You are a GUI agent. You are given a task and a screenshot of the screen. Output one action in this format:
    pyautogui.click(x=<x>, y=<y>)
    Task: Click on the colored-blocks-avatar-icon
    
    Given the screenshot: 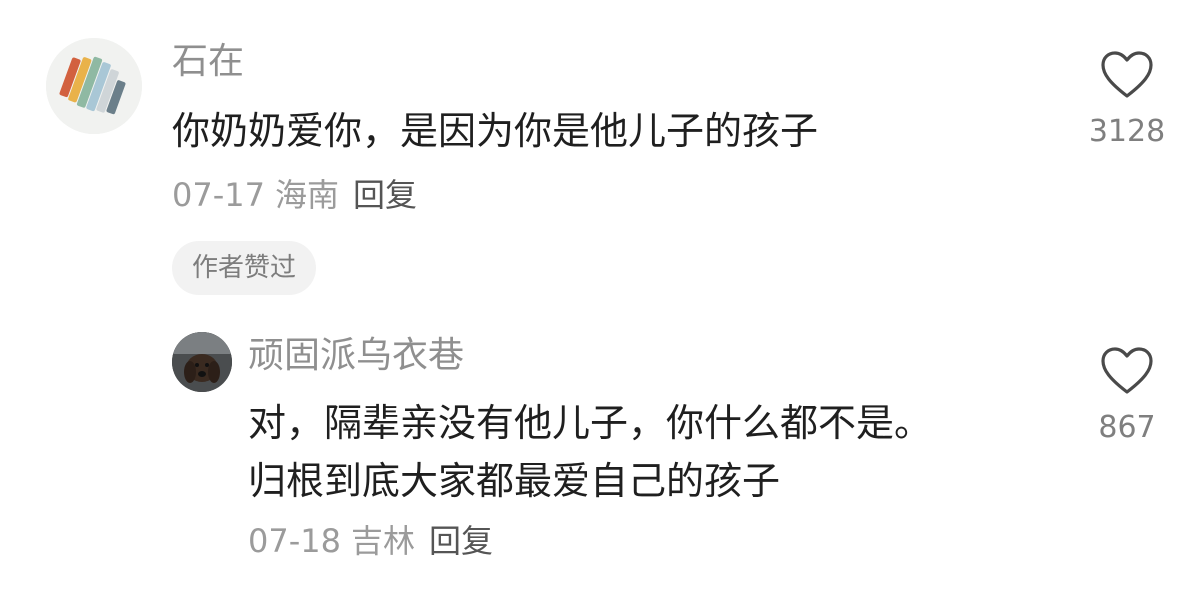 What is the action you would take?
    pyautogui.click(x=94, y=86)
    